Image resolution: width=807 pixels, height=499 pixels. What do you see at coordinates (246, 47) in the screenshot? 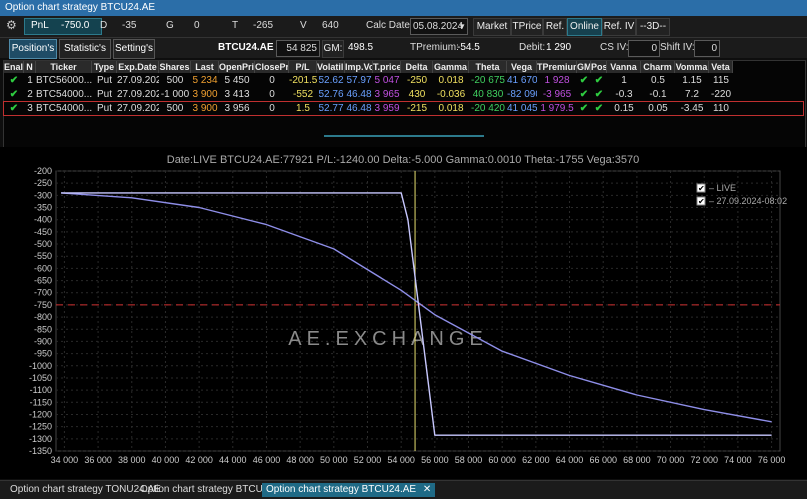
I see `instrument-name: BTCU24.AE` at bounding box center [246, 47].